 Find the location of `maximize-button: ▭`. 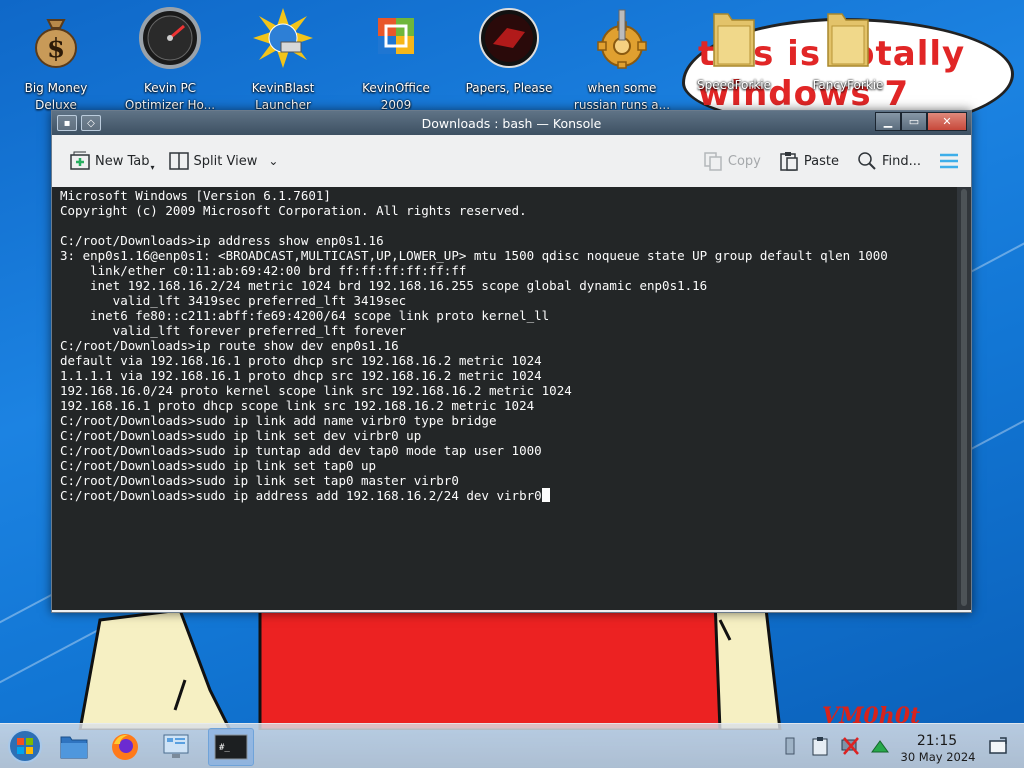

maximize-button: ▭ is located at coordinates (914, 121).